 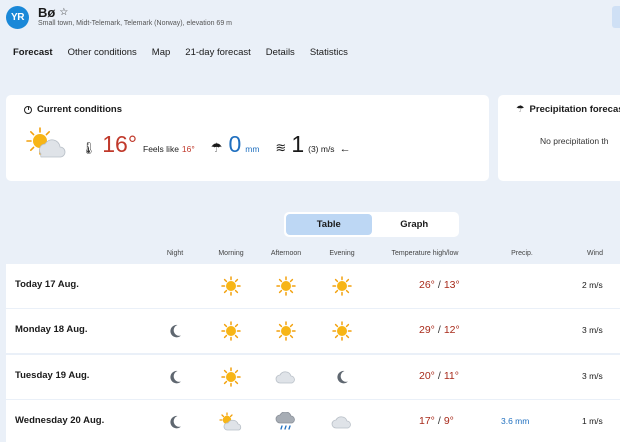 What do you see at coordinates (231, 421) in the screenshot?
I see `partly-cloudy-icon` at bounding box center [231, 421].